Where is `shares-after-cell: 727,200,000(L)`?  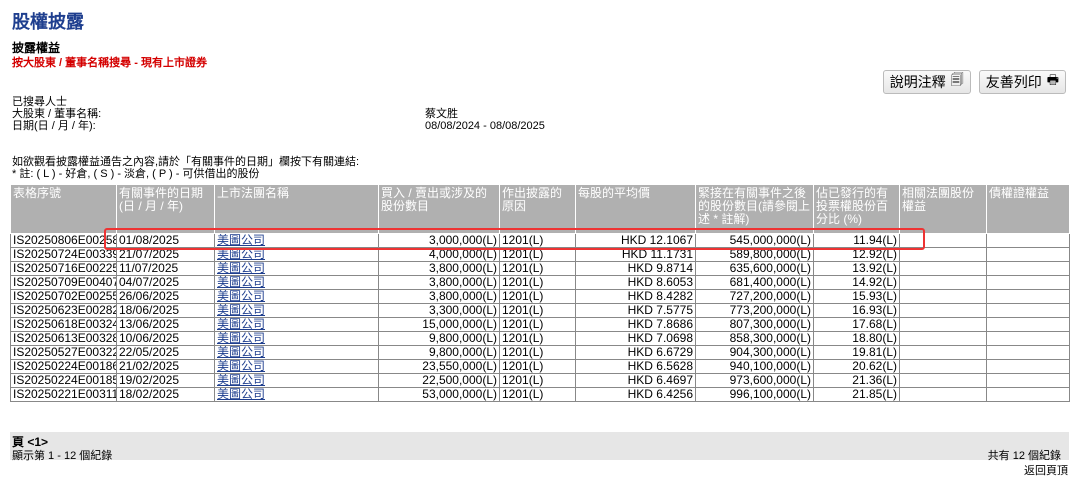 shares-after-cell: 727,200,000(L) is located at coordinates (754, 296).